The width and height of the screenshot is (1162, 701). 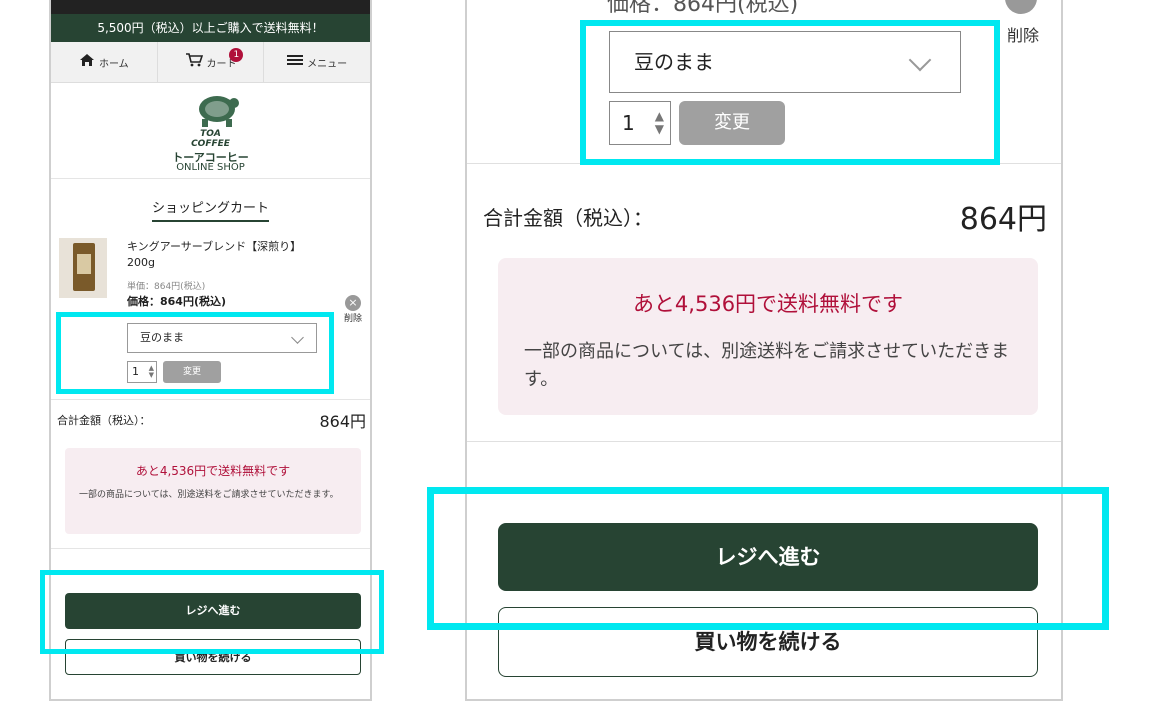 What do you see at coordinates (295, 62) in the screenshot?
I see `menu-icon` at bounding box center [295, 62].